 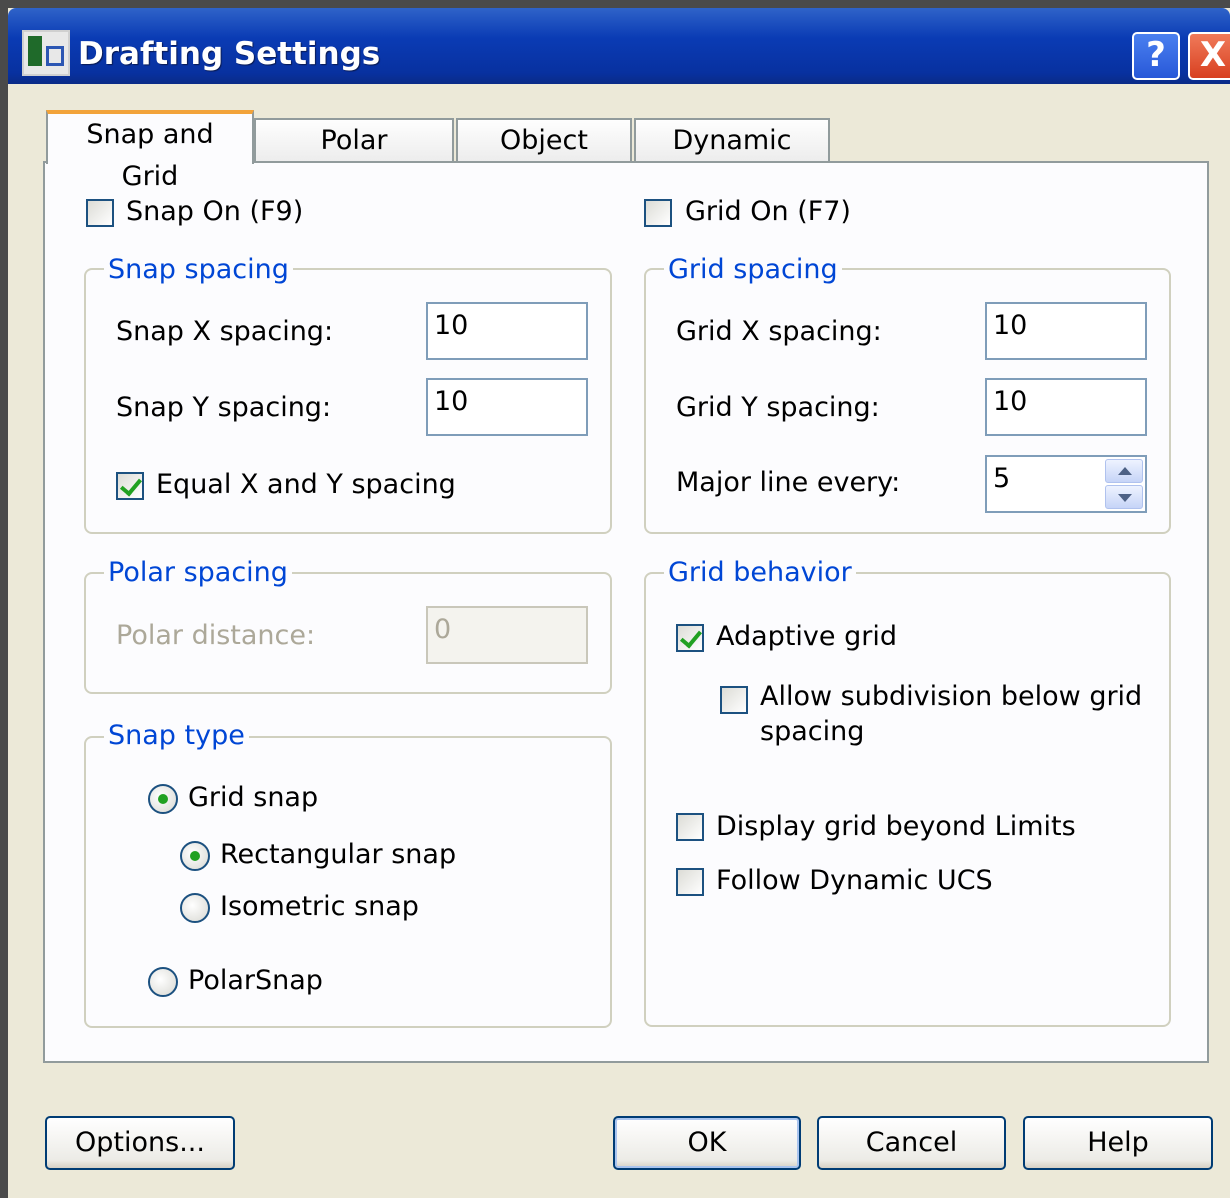 What do you see at coordinates (951, 696) in the screenshot?
I see `allow-subdivision-label-line1: Allow subdivision below grid` at bounding box center [951, 696].